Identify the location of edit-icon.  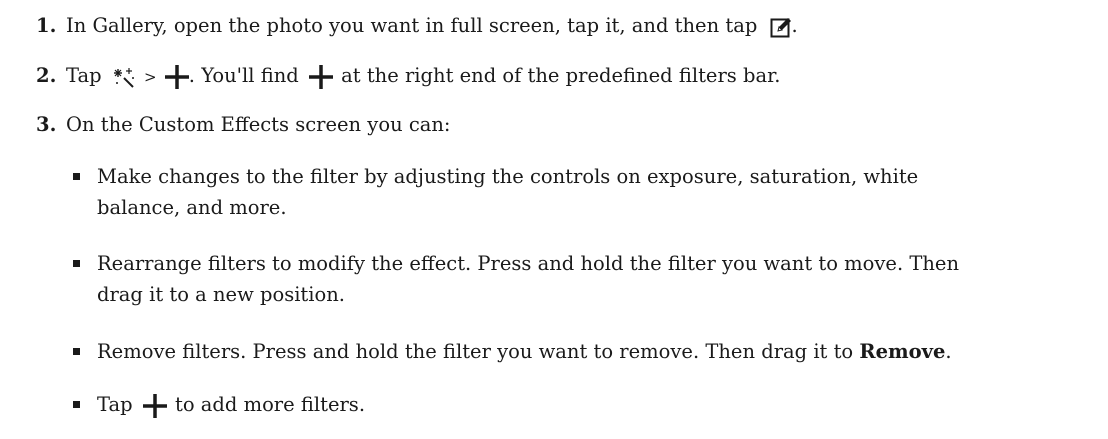
(781, 27).